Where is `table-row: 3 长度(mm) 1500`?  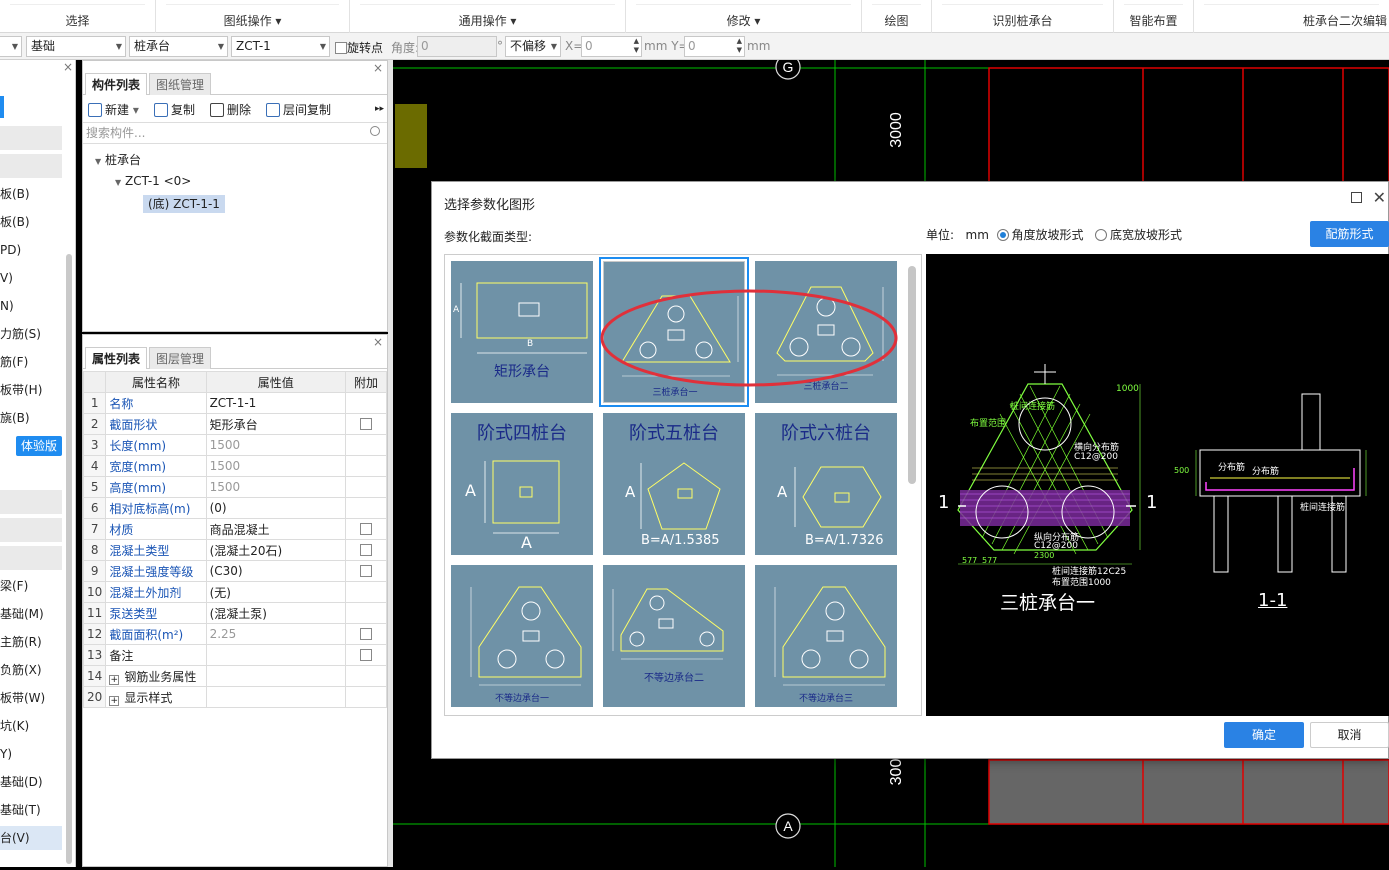
table-row: 3 长度(mm) 1500 is located at coordinates (235, 445).